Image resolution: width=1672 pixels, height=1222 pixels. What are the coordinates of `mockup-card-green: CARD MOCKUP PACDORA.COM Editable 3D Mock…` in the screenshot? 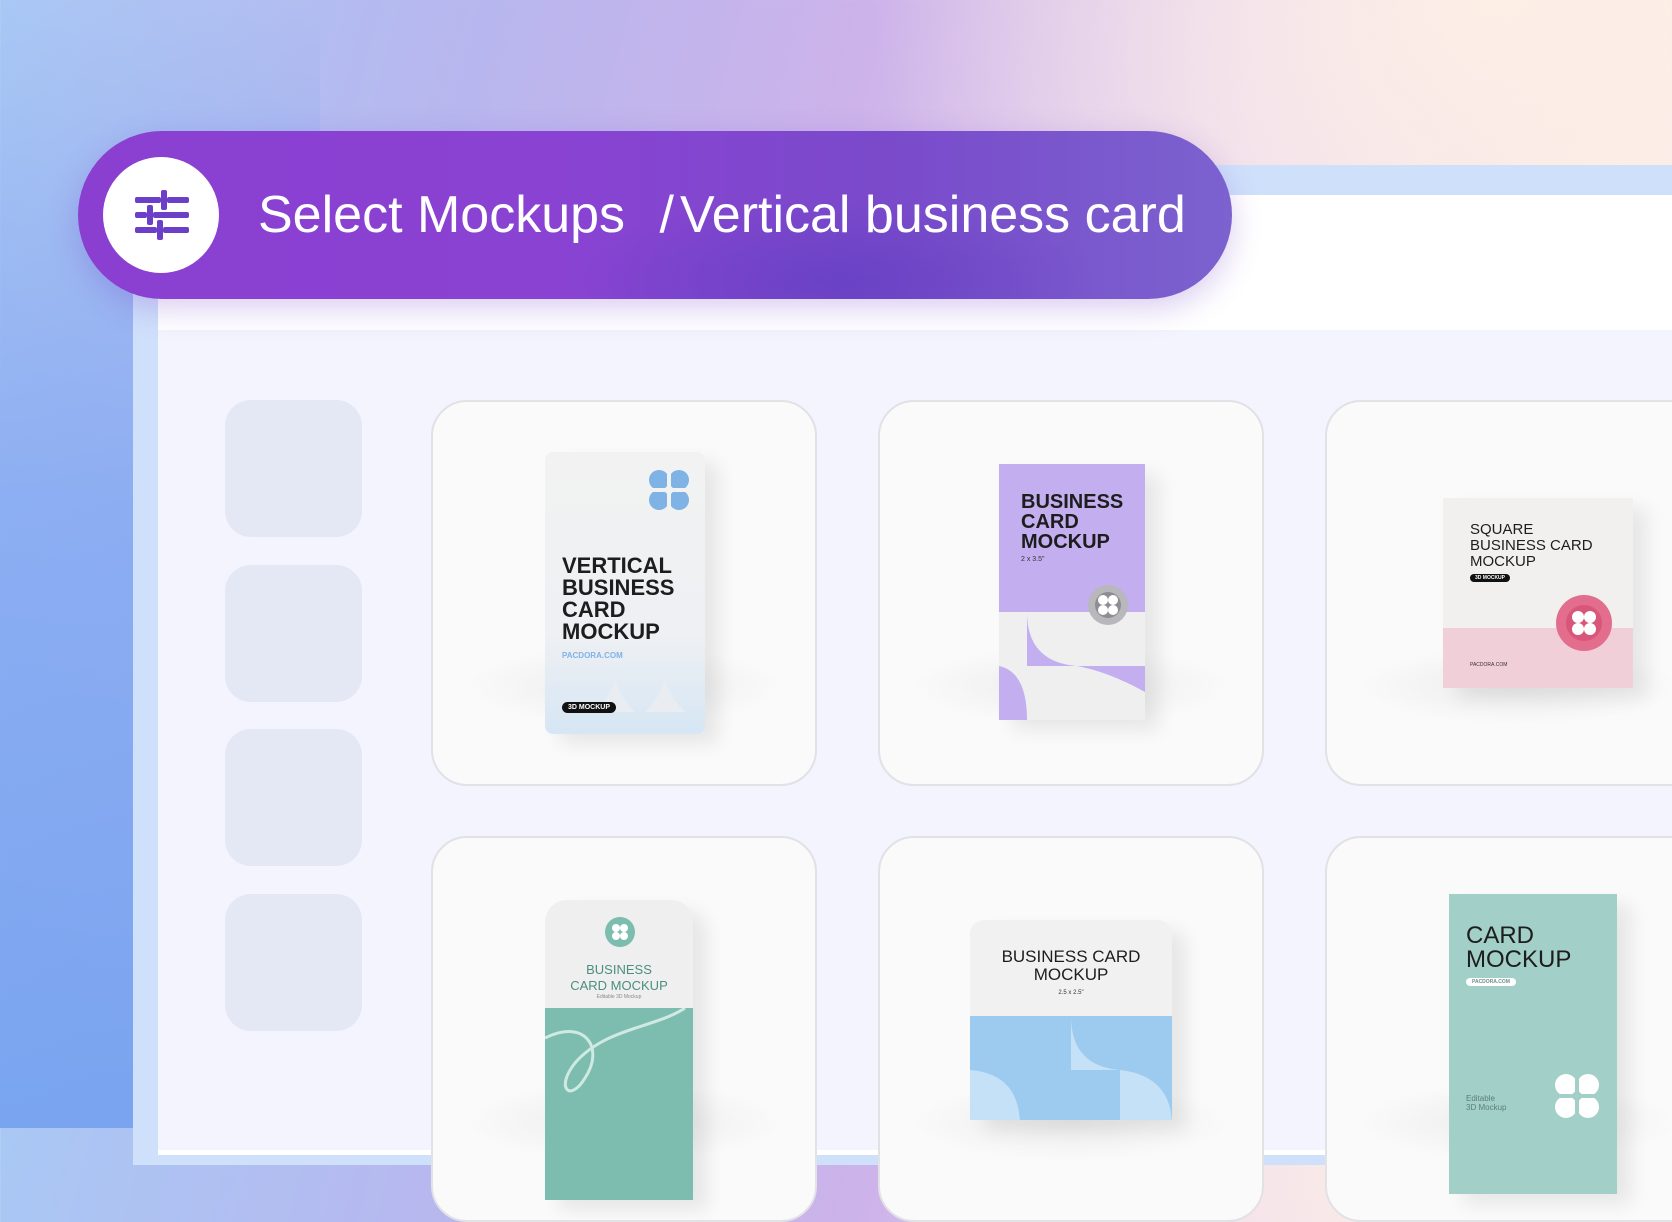 It's located at (1498, 1029).